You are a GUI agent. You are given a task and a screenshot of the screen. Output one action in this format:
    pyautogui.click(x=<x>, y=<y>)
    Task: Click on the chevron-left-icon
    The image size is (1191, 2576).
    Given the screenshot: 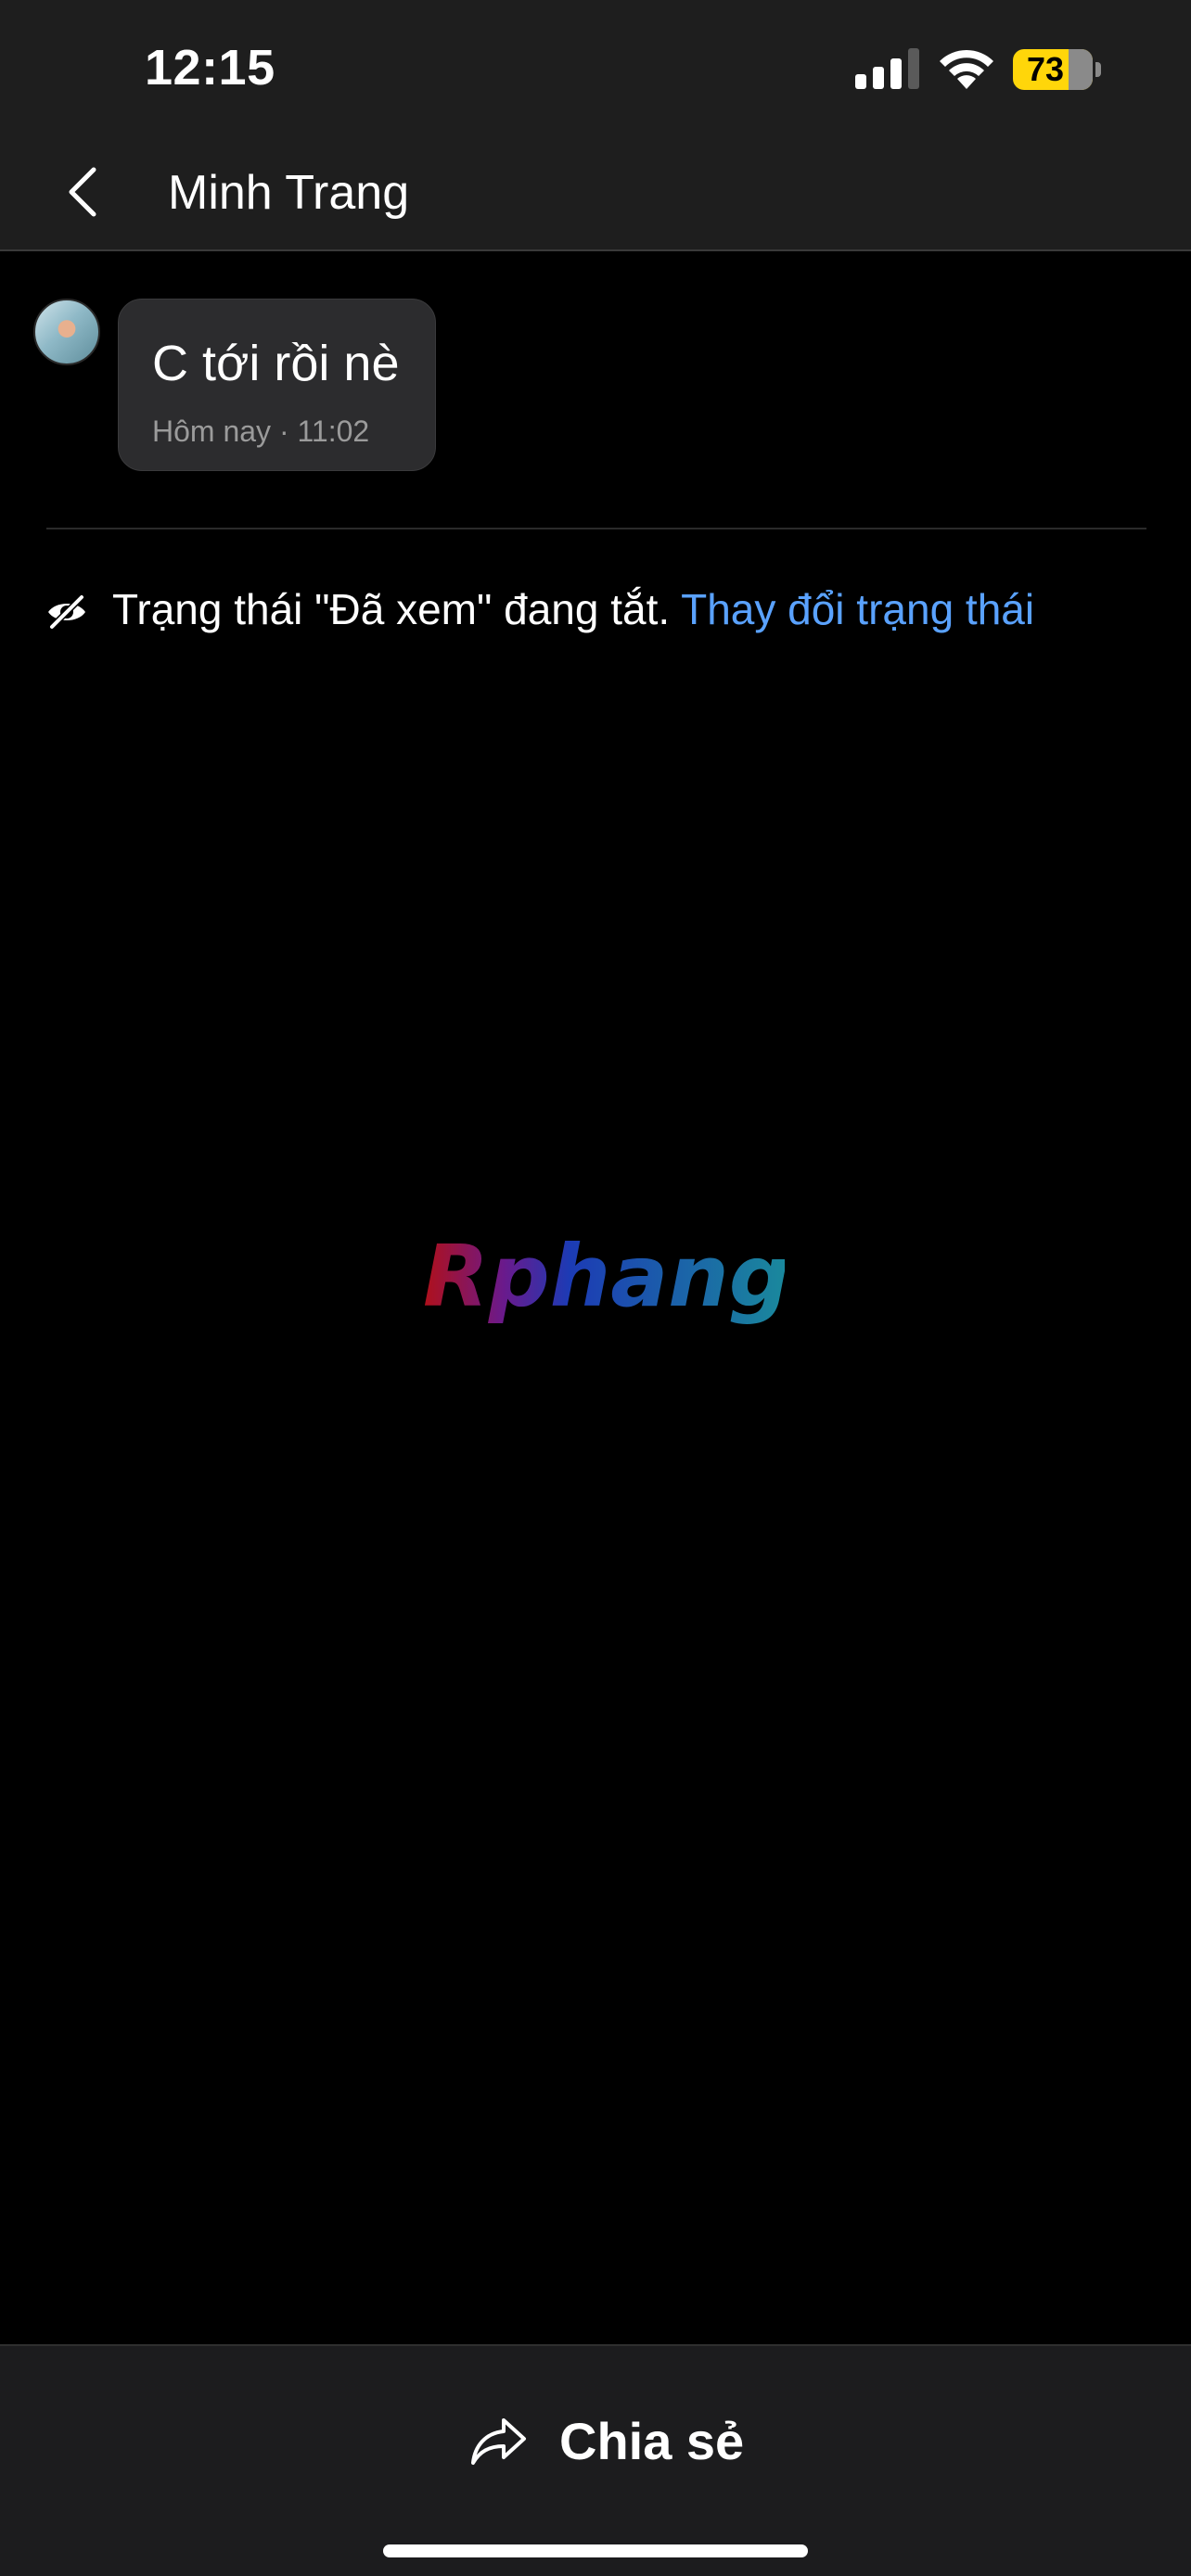 What is the action you would take?
    pyautogui.click(x=82, y=192)
    